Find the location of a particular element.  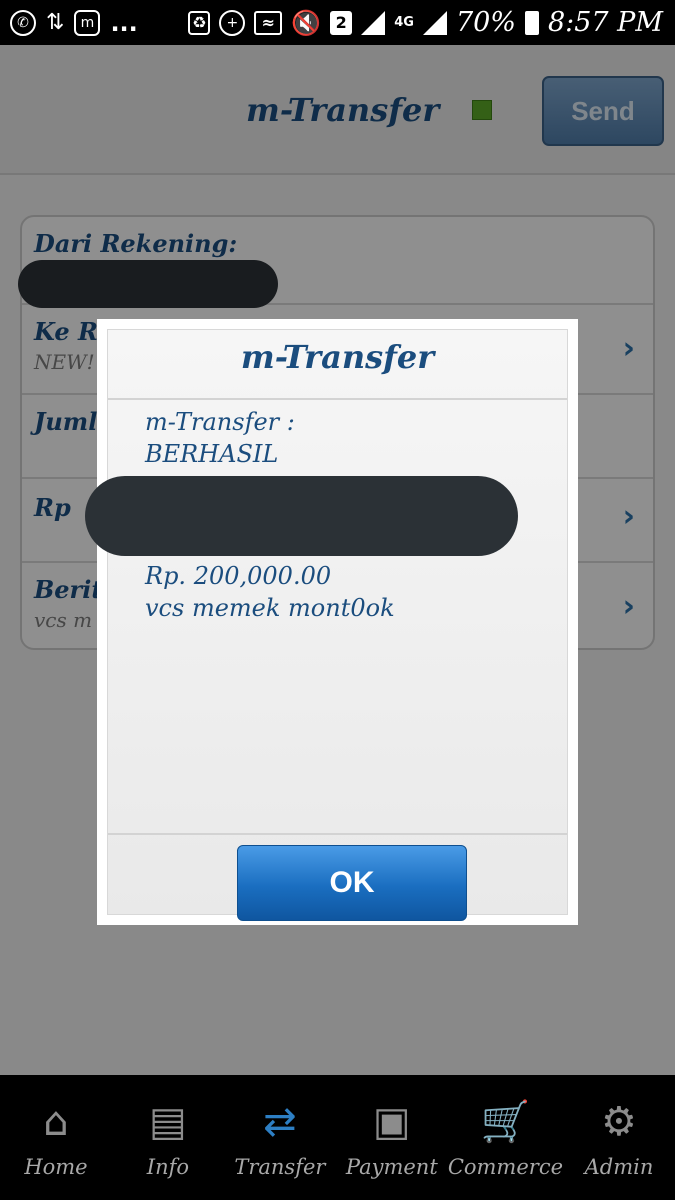

battery-icon is located at coordinates (531, 22).